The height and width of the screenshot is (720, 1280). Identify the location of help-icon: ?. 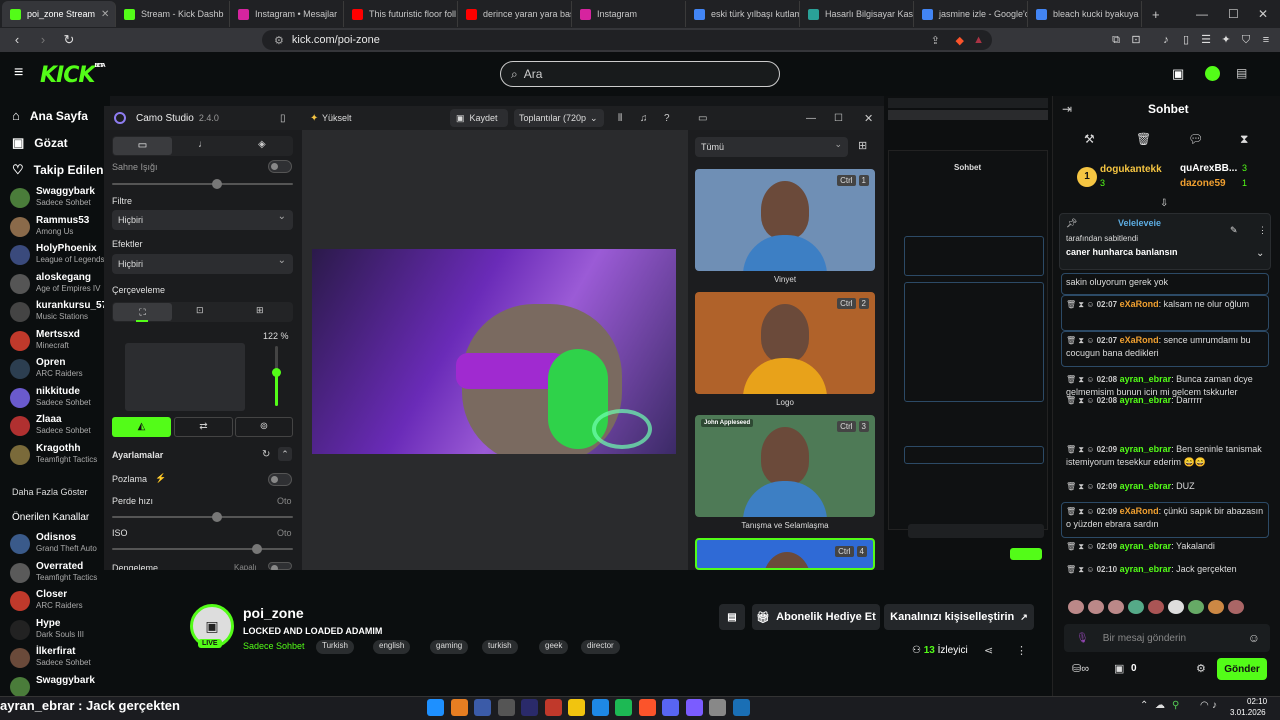
(667, 118).